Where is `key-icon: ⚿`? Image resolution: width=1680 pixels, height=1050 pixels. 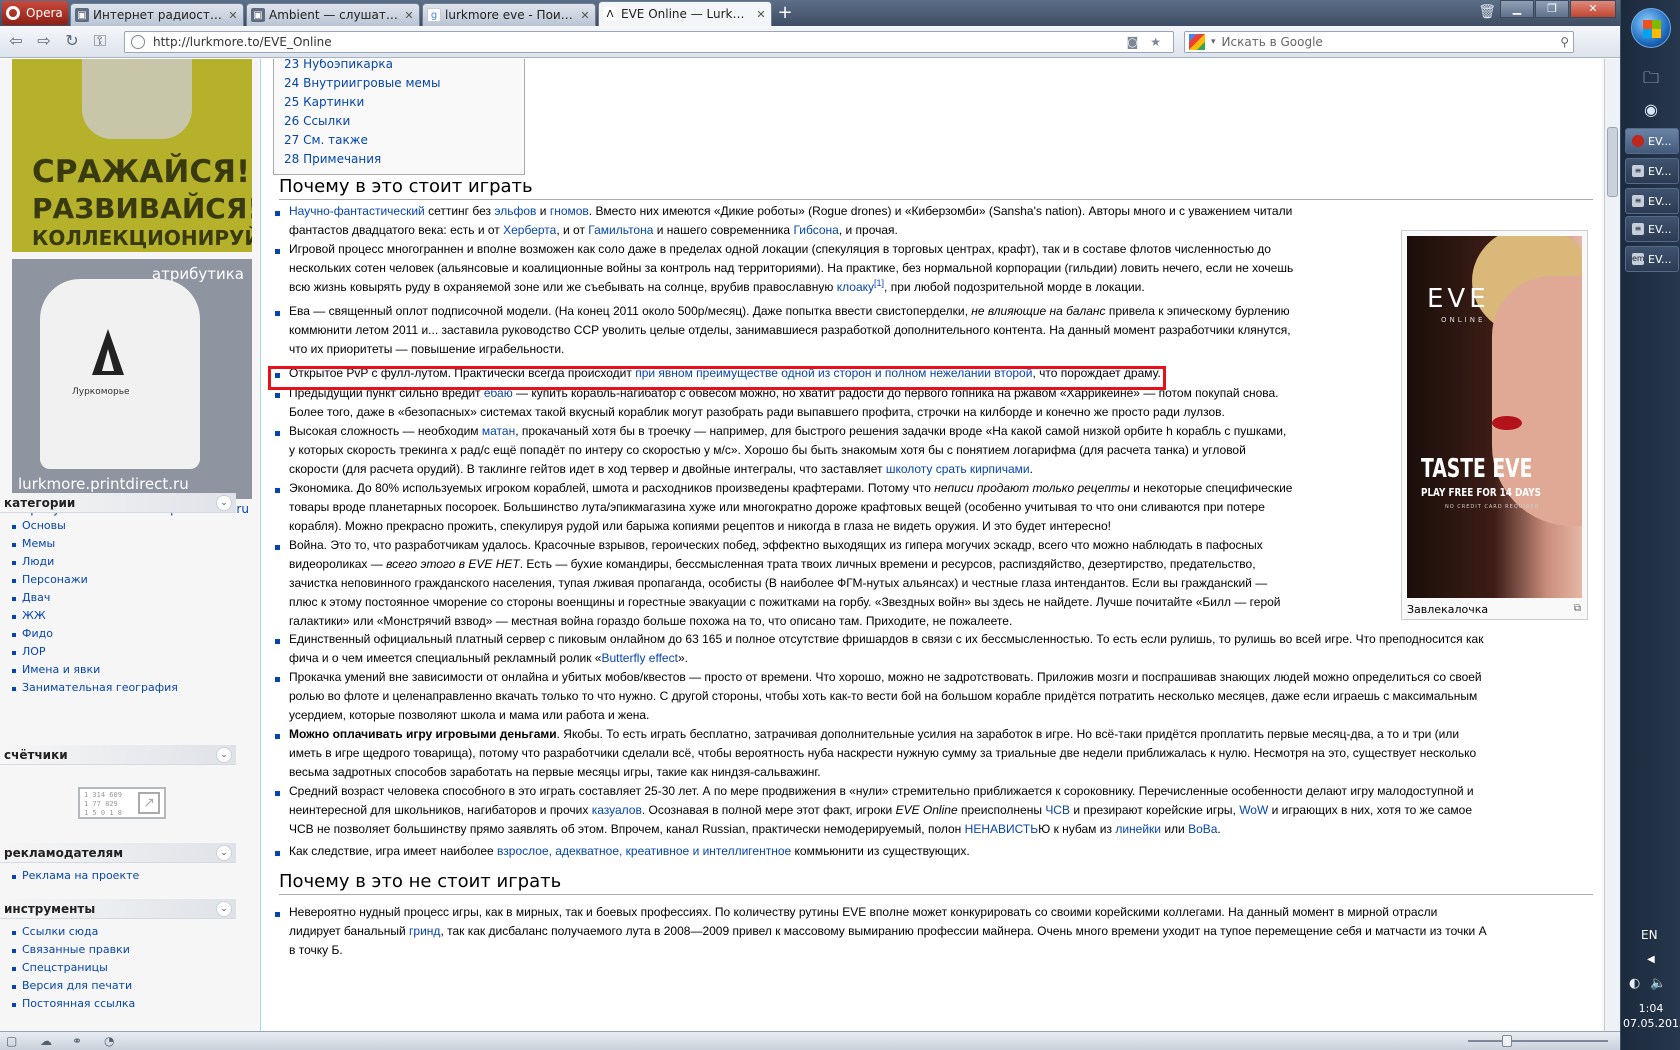
key-icon: ⚿ is located at coordinates (100, 42).